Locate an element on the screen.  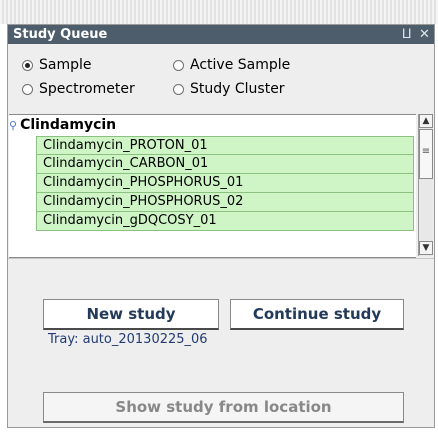
show-study-from-location-button: Show study from location is located at coordinates (223, 407).